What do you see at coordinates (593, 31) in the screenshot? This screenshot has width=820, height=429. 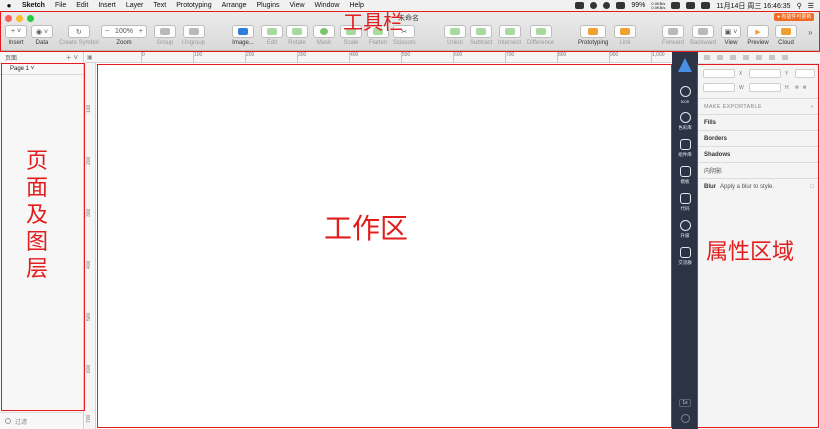 I see `prototyping-icon` at bounding box center [593, 31].